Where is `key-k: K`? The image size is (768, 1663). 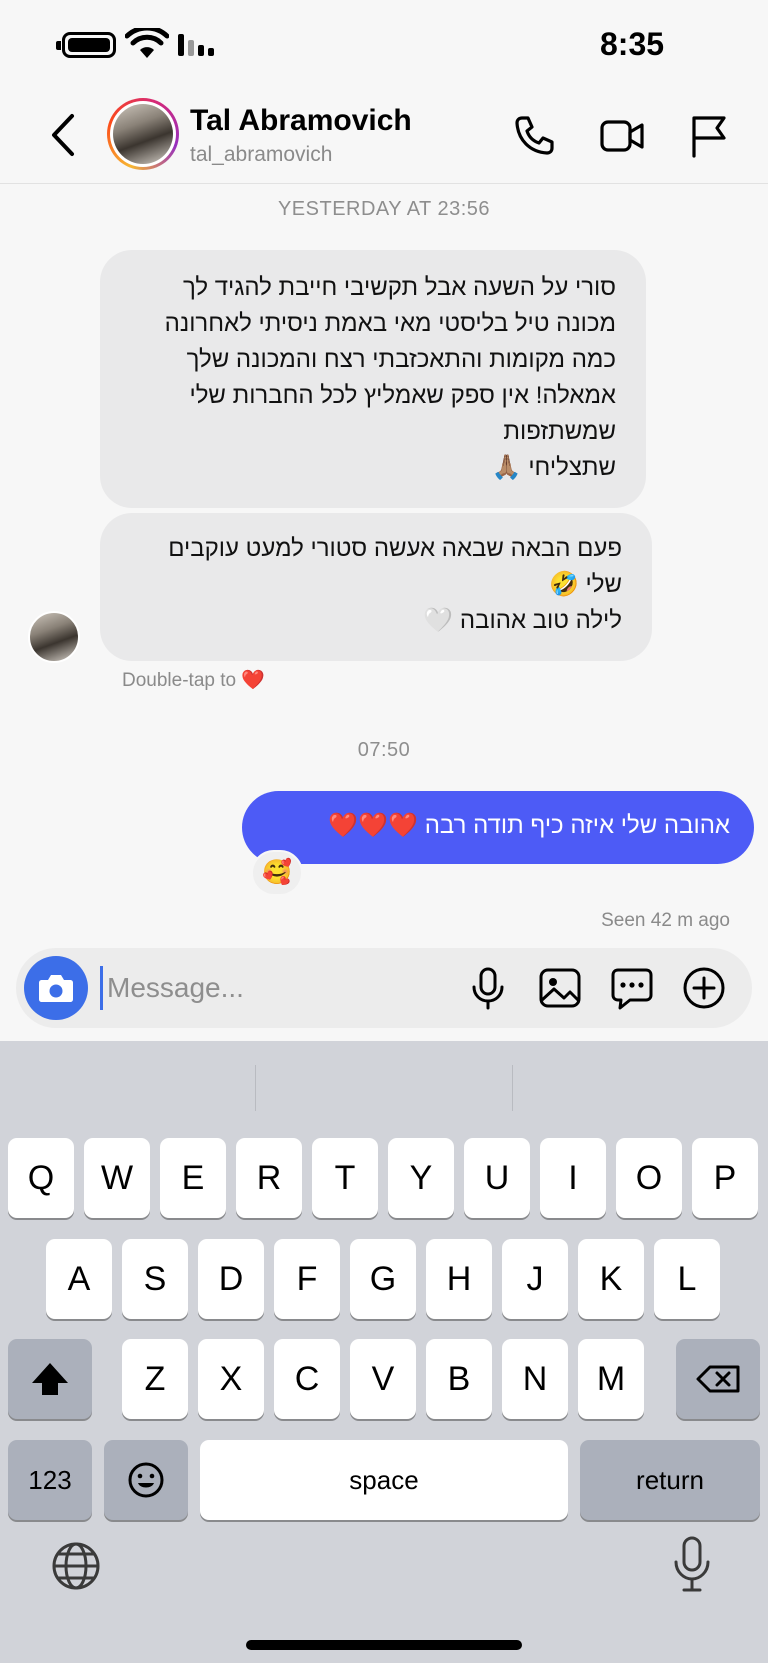
key-k: K is located at coordinates (611, 1279).